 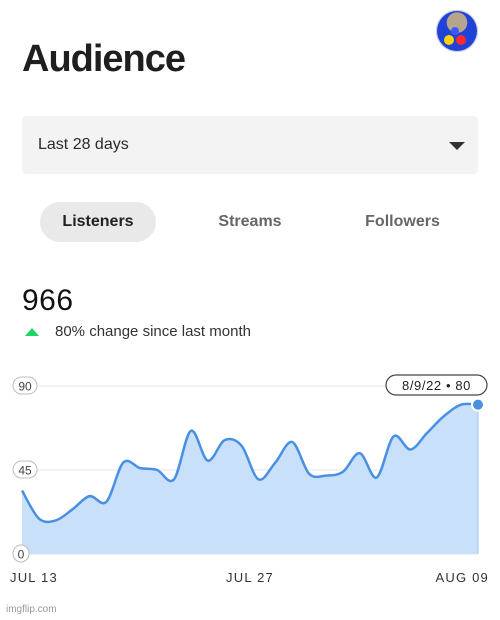 I want to click on watermark: imgflip.com, so click(x=31, y=609).